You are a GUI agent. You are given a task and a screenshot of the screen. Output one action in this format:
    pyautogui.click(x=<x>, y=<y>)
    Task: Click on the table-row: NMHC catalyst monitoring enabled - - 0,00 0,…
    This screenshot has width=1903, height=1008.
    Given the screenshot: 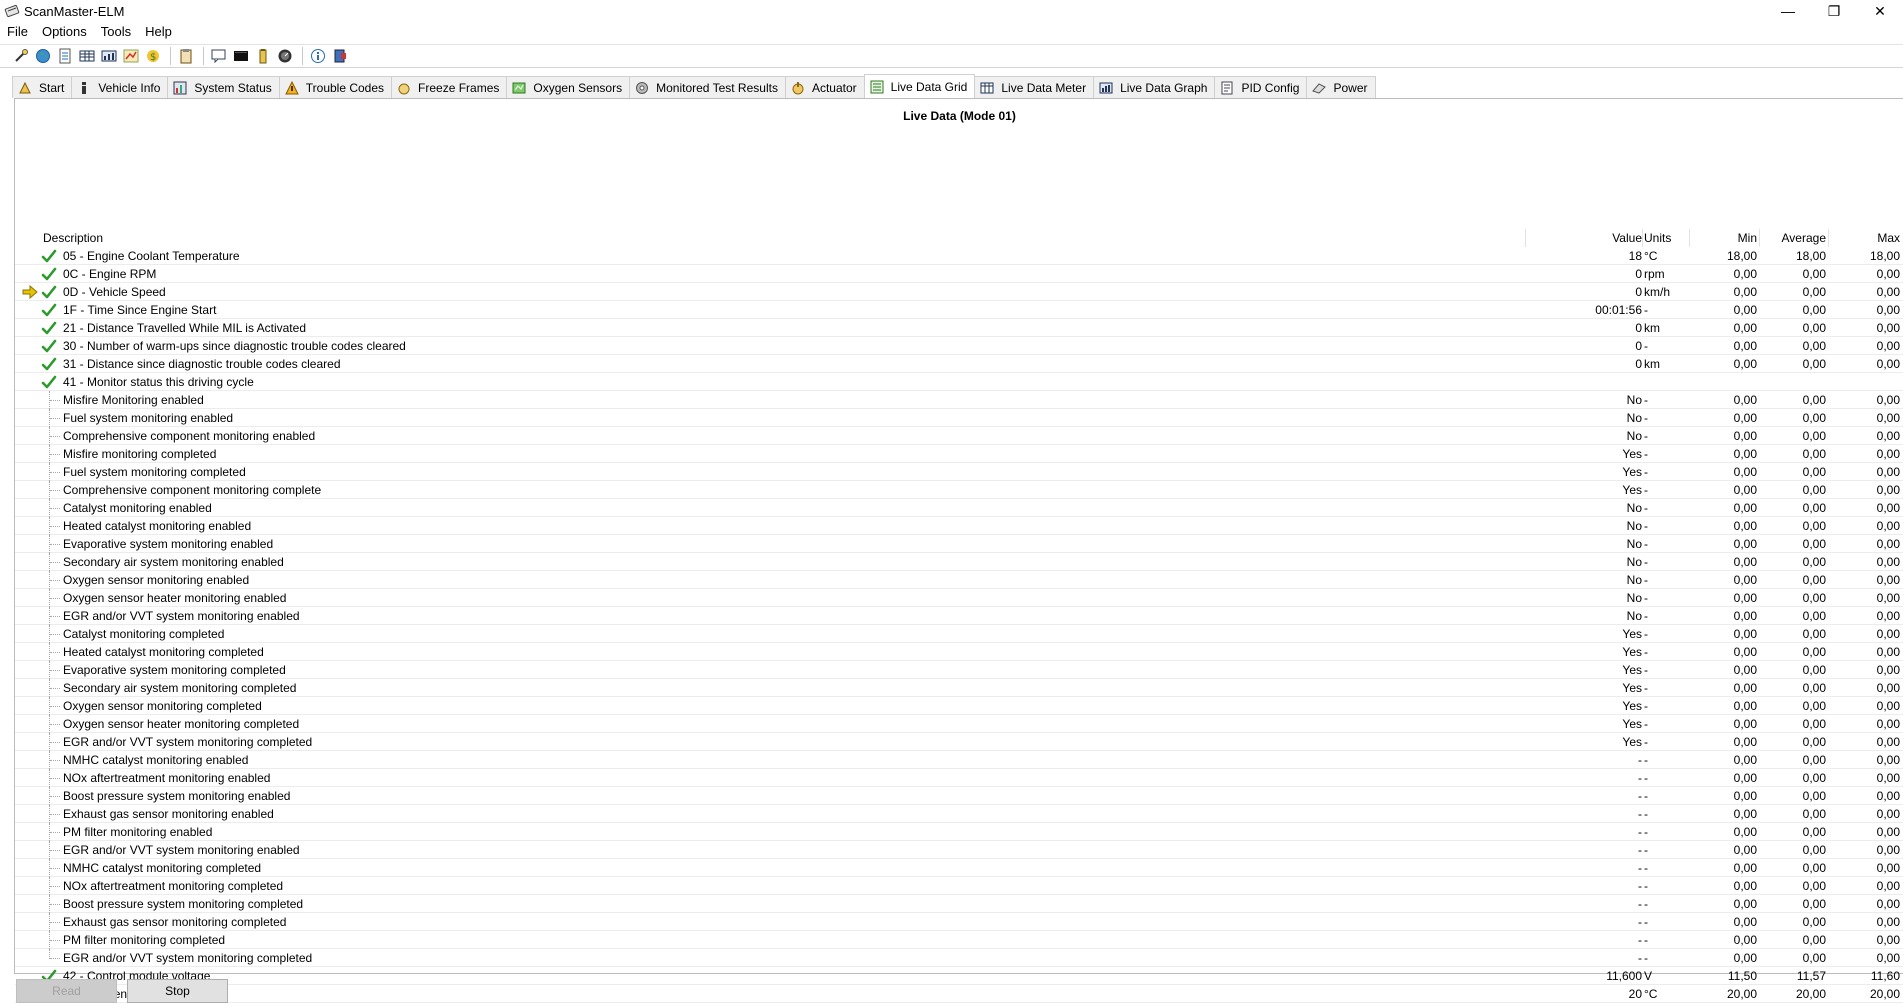 What is the action you would take?
    pyautogui.click(x=959, y=760)
    